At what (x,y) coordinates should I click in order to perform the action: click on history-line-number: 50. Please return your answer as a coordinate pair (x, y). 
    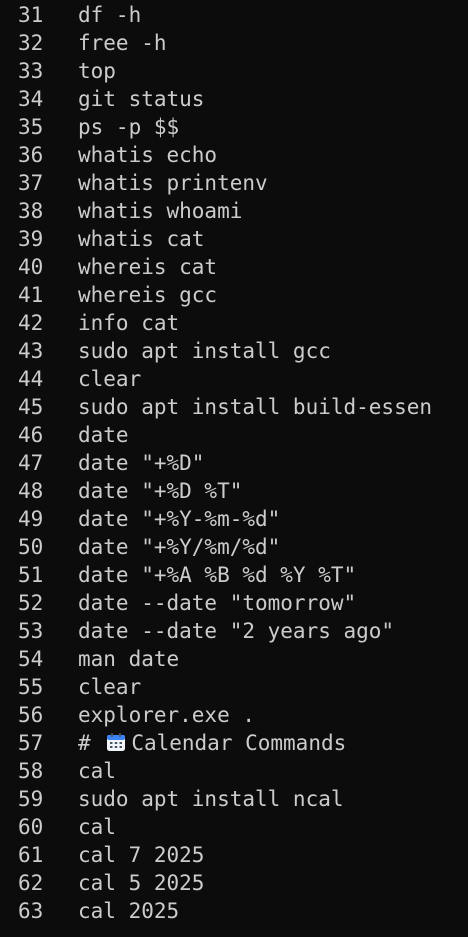
    Looking at the image, I should click on (31, 547).